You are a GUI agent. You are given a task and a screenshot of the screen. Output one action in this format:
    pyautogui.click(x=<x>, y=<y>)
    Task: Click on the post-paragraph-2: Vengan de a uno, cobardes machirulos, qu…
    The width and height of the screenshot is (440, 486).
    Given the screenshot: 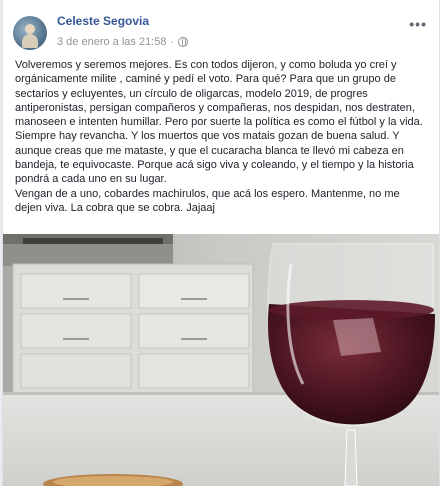 What is the action you would take?
    pyautogui.click(x=207, y=200)
    